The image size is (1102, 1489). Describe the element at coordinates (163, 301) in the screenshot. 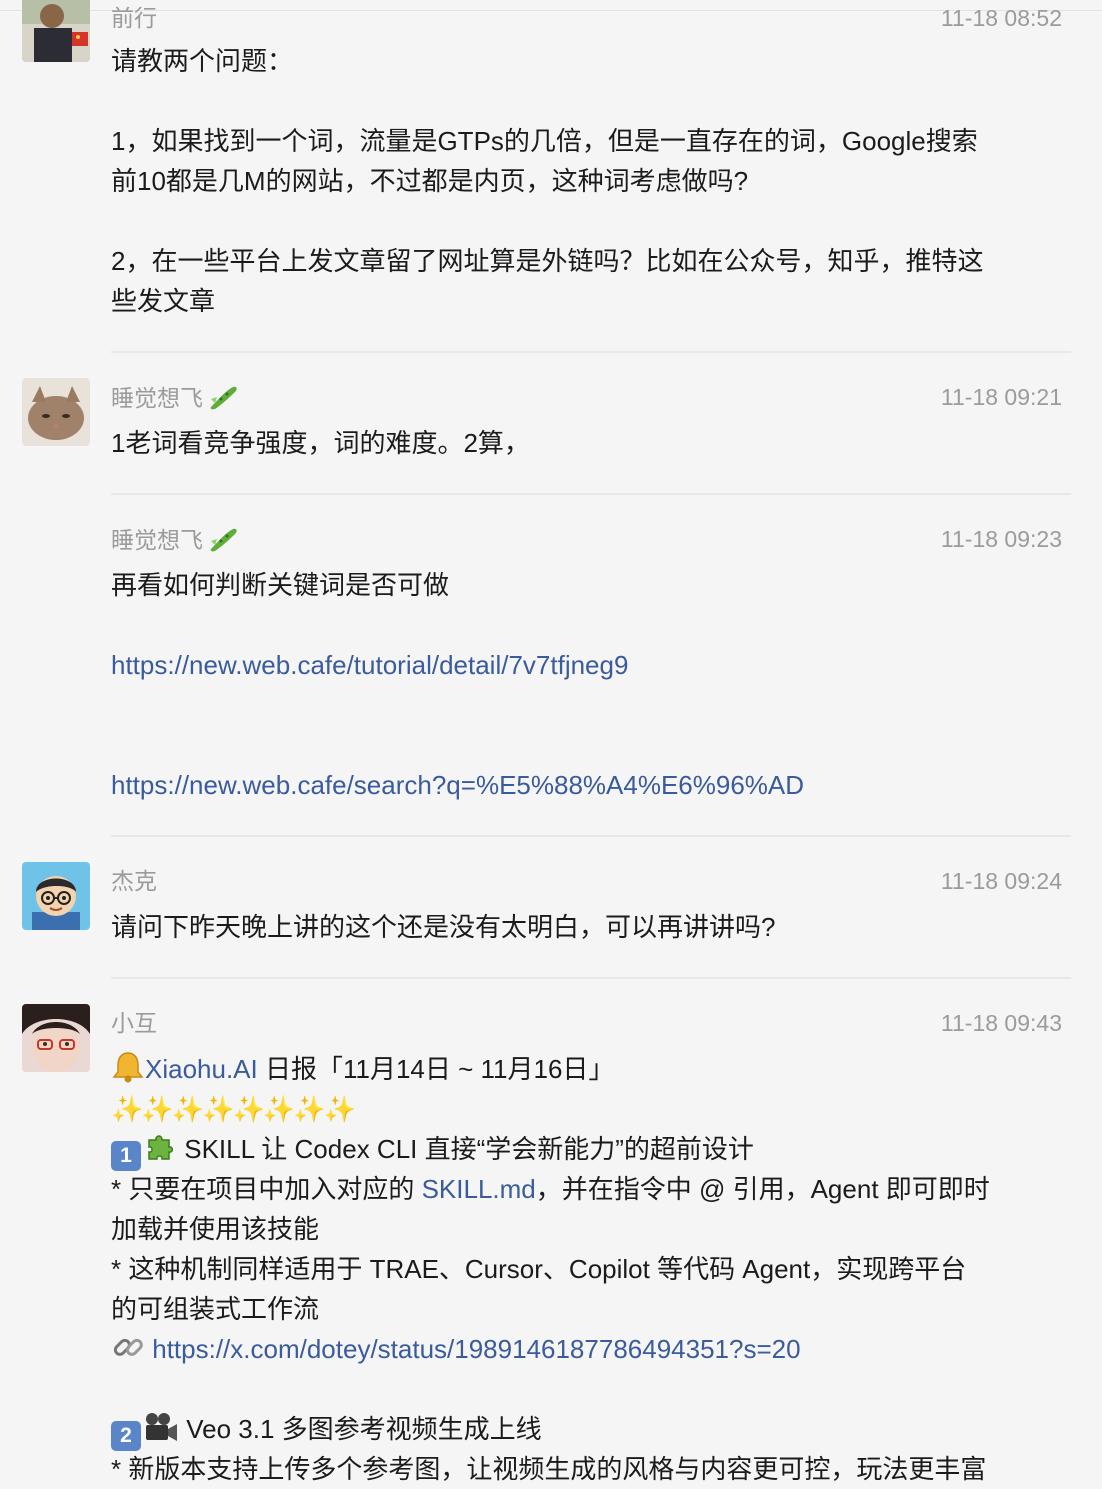

I see `message-text: 些发文章` at that location.